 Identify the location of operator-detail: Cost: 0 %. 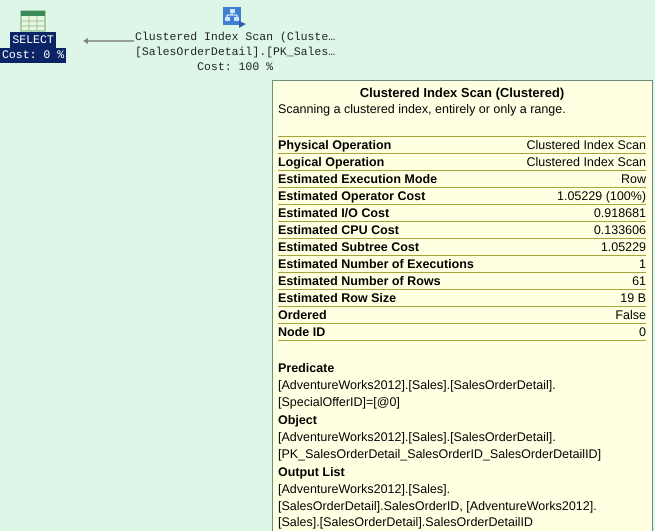
(33, 55).